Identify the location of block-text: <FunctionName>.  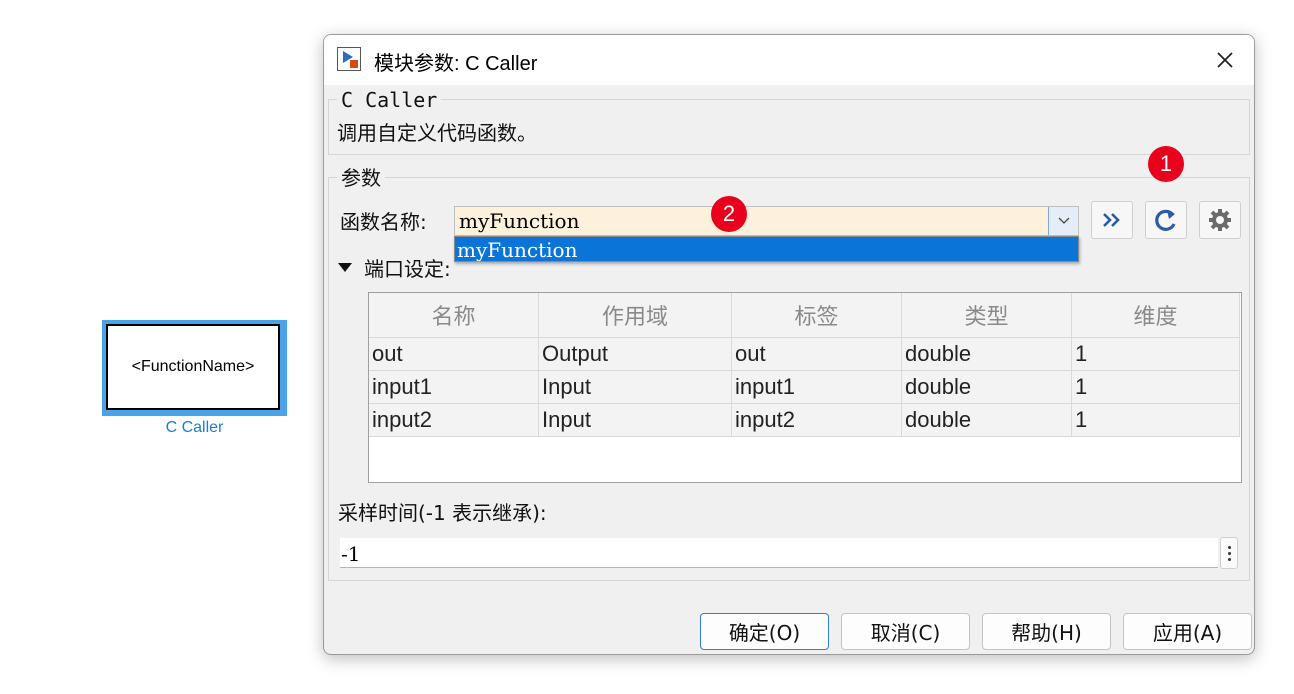
(193, 366).